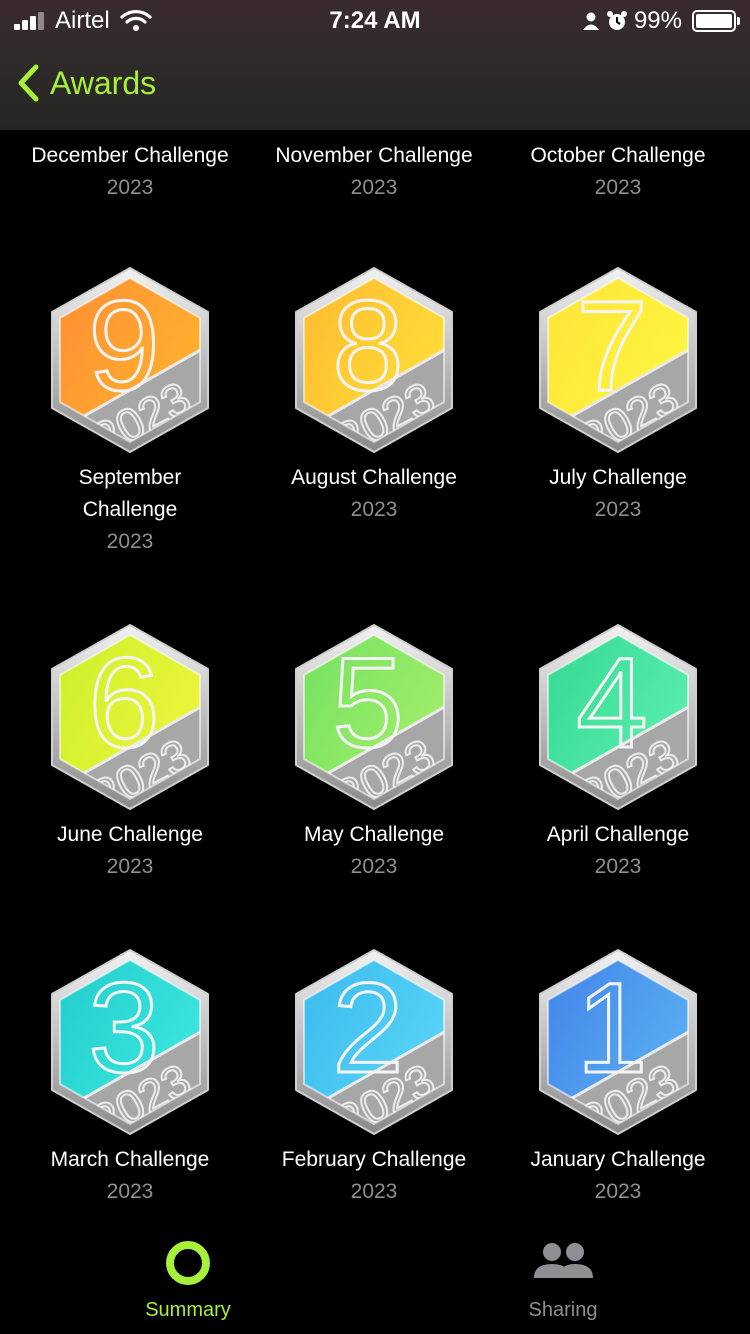 The height and width of the screenshot is (1334, 750). Describe the element at coordinates (130, 1159) in the screenshot. I see `award-title: March Challenge` at that location.